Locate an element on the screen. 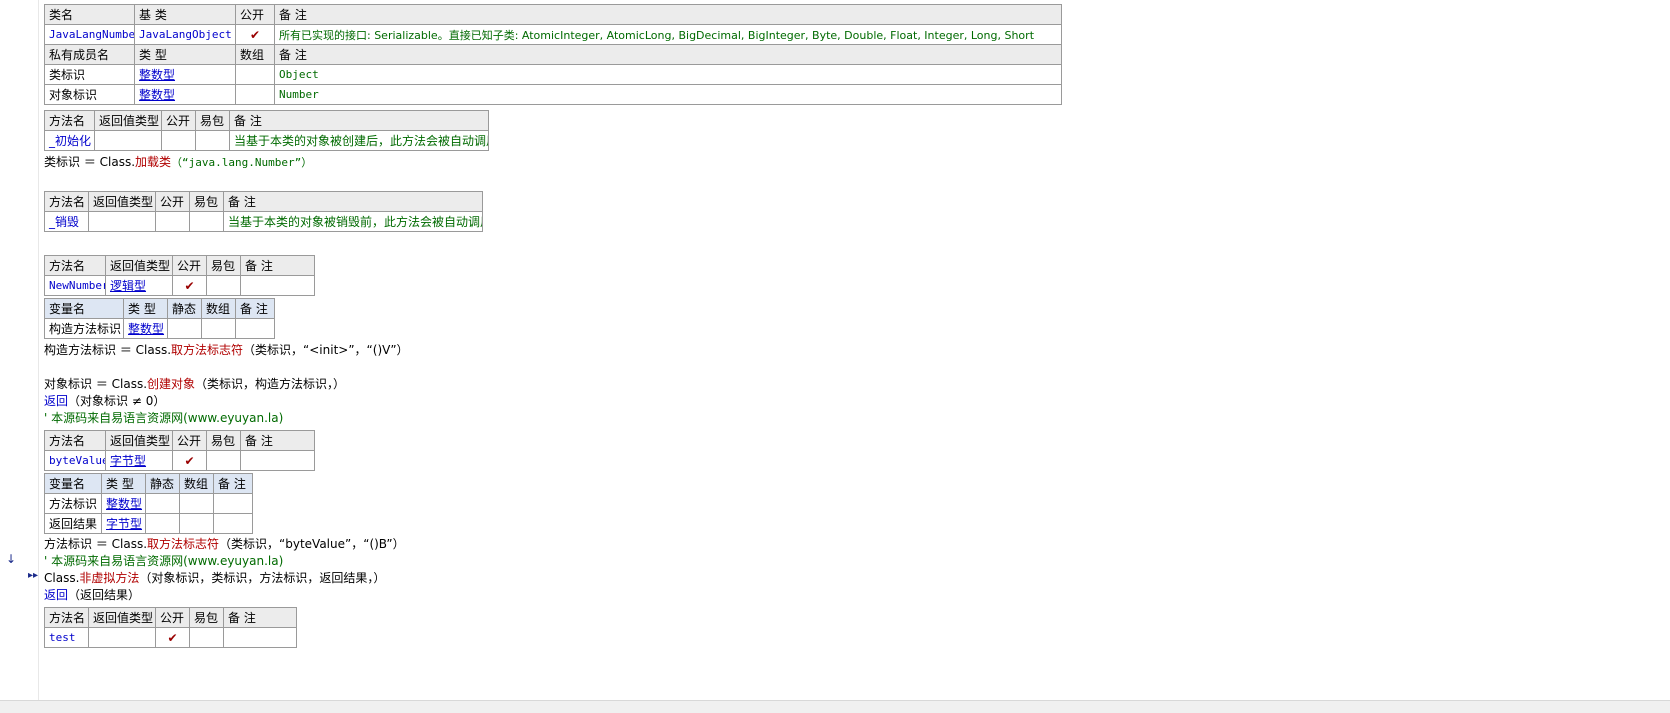 The width and height of the screenshot is (1670, 713). variable-row: 构造方法标识 整数型 is located at coordinates (159, 328).